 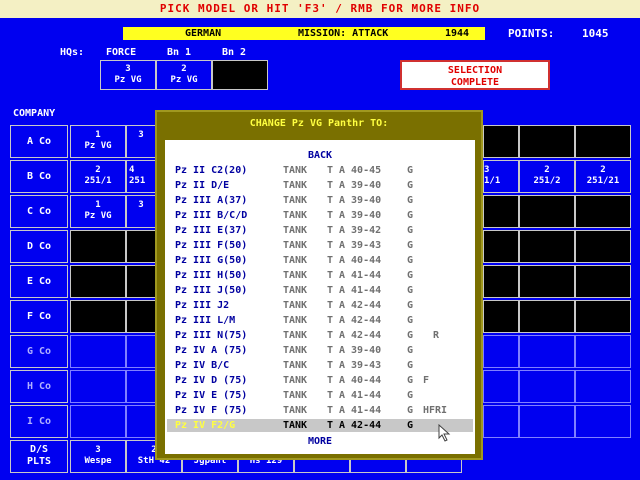 I want to click on hq-force-unit: 3 Pz VG, so click(x=128, y=75).